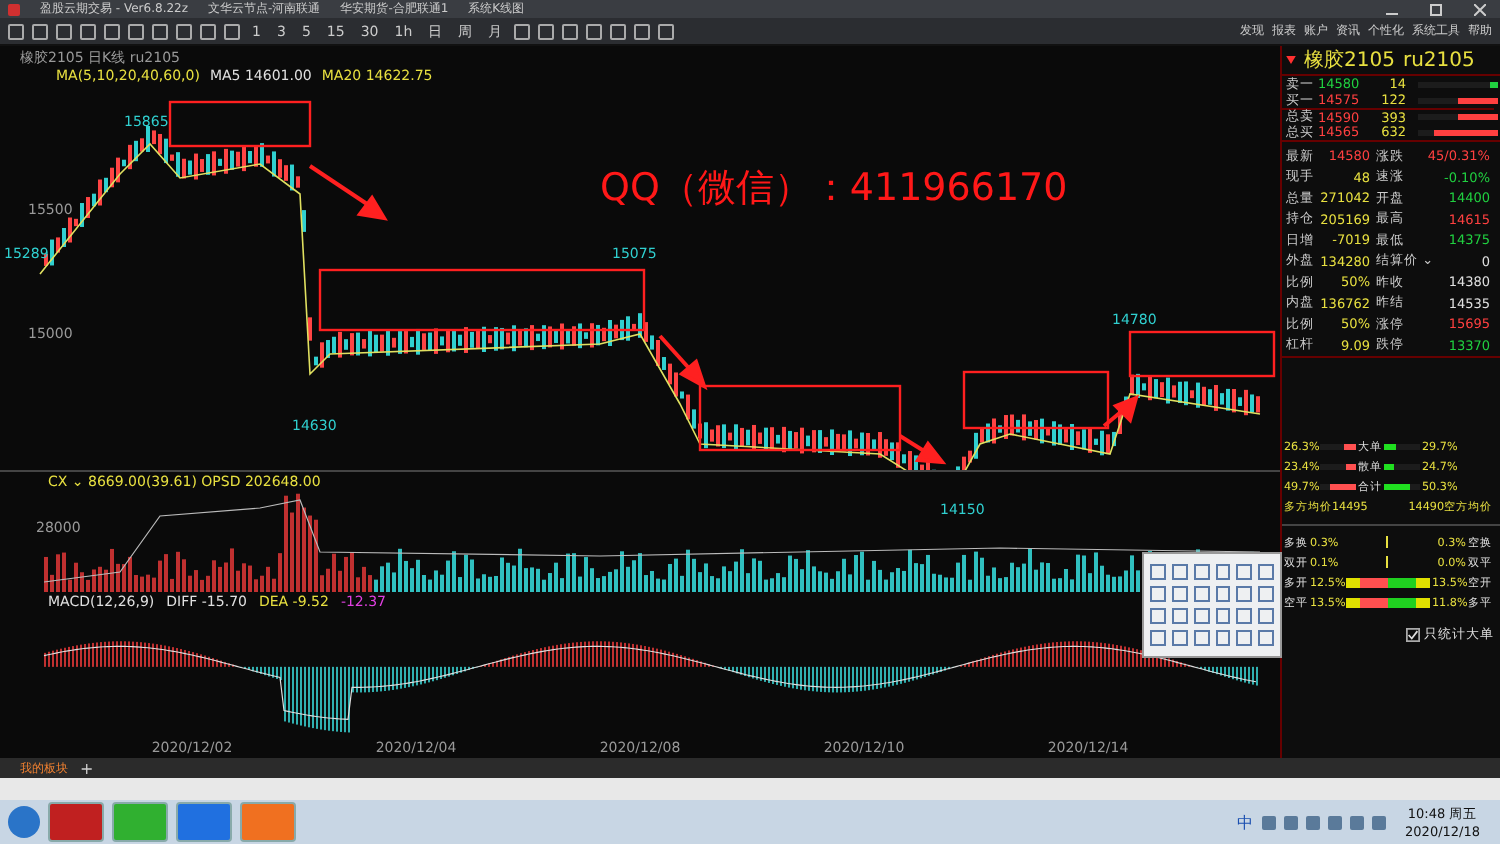 This screenshot has width=1500, height=844. I want to click on maximize-icon, so click(1436, 9).